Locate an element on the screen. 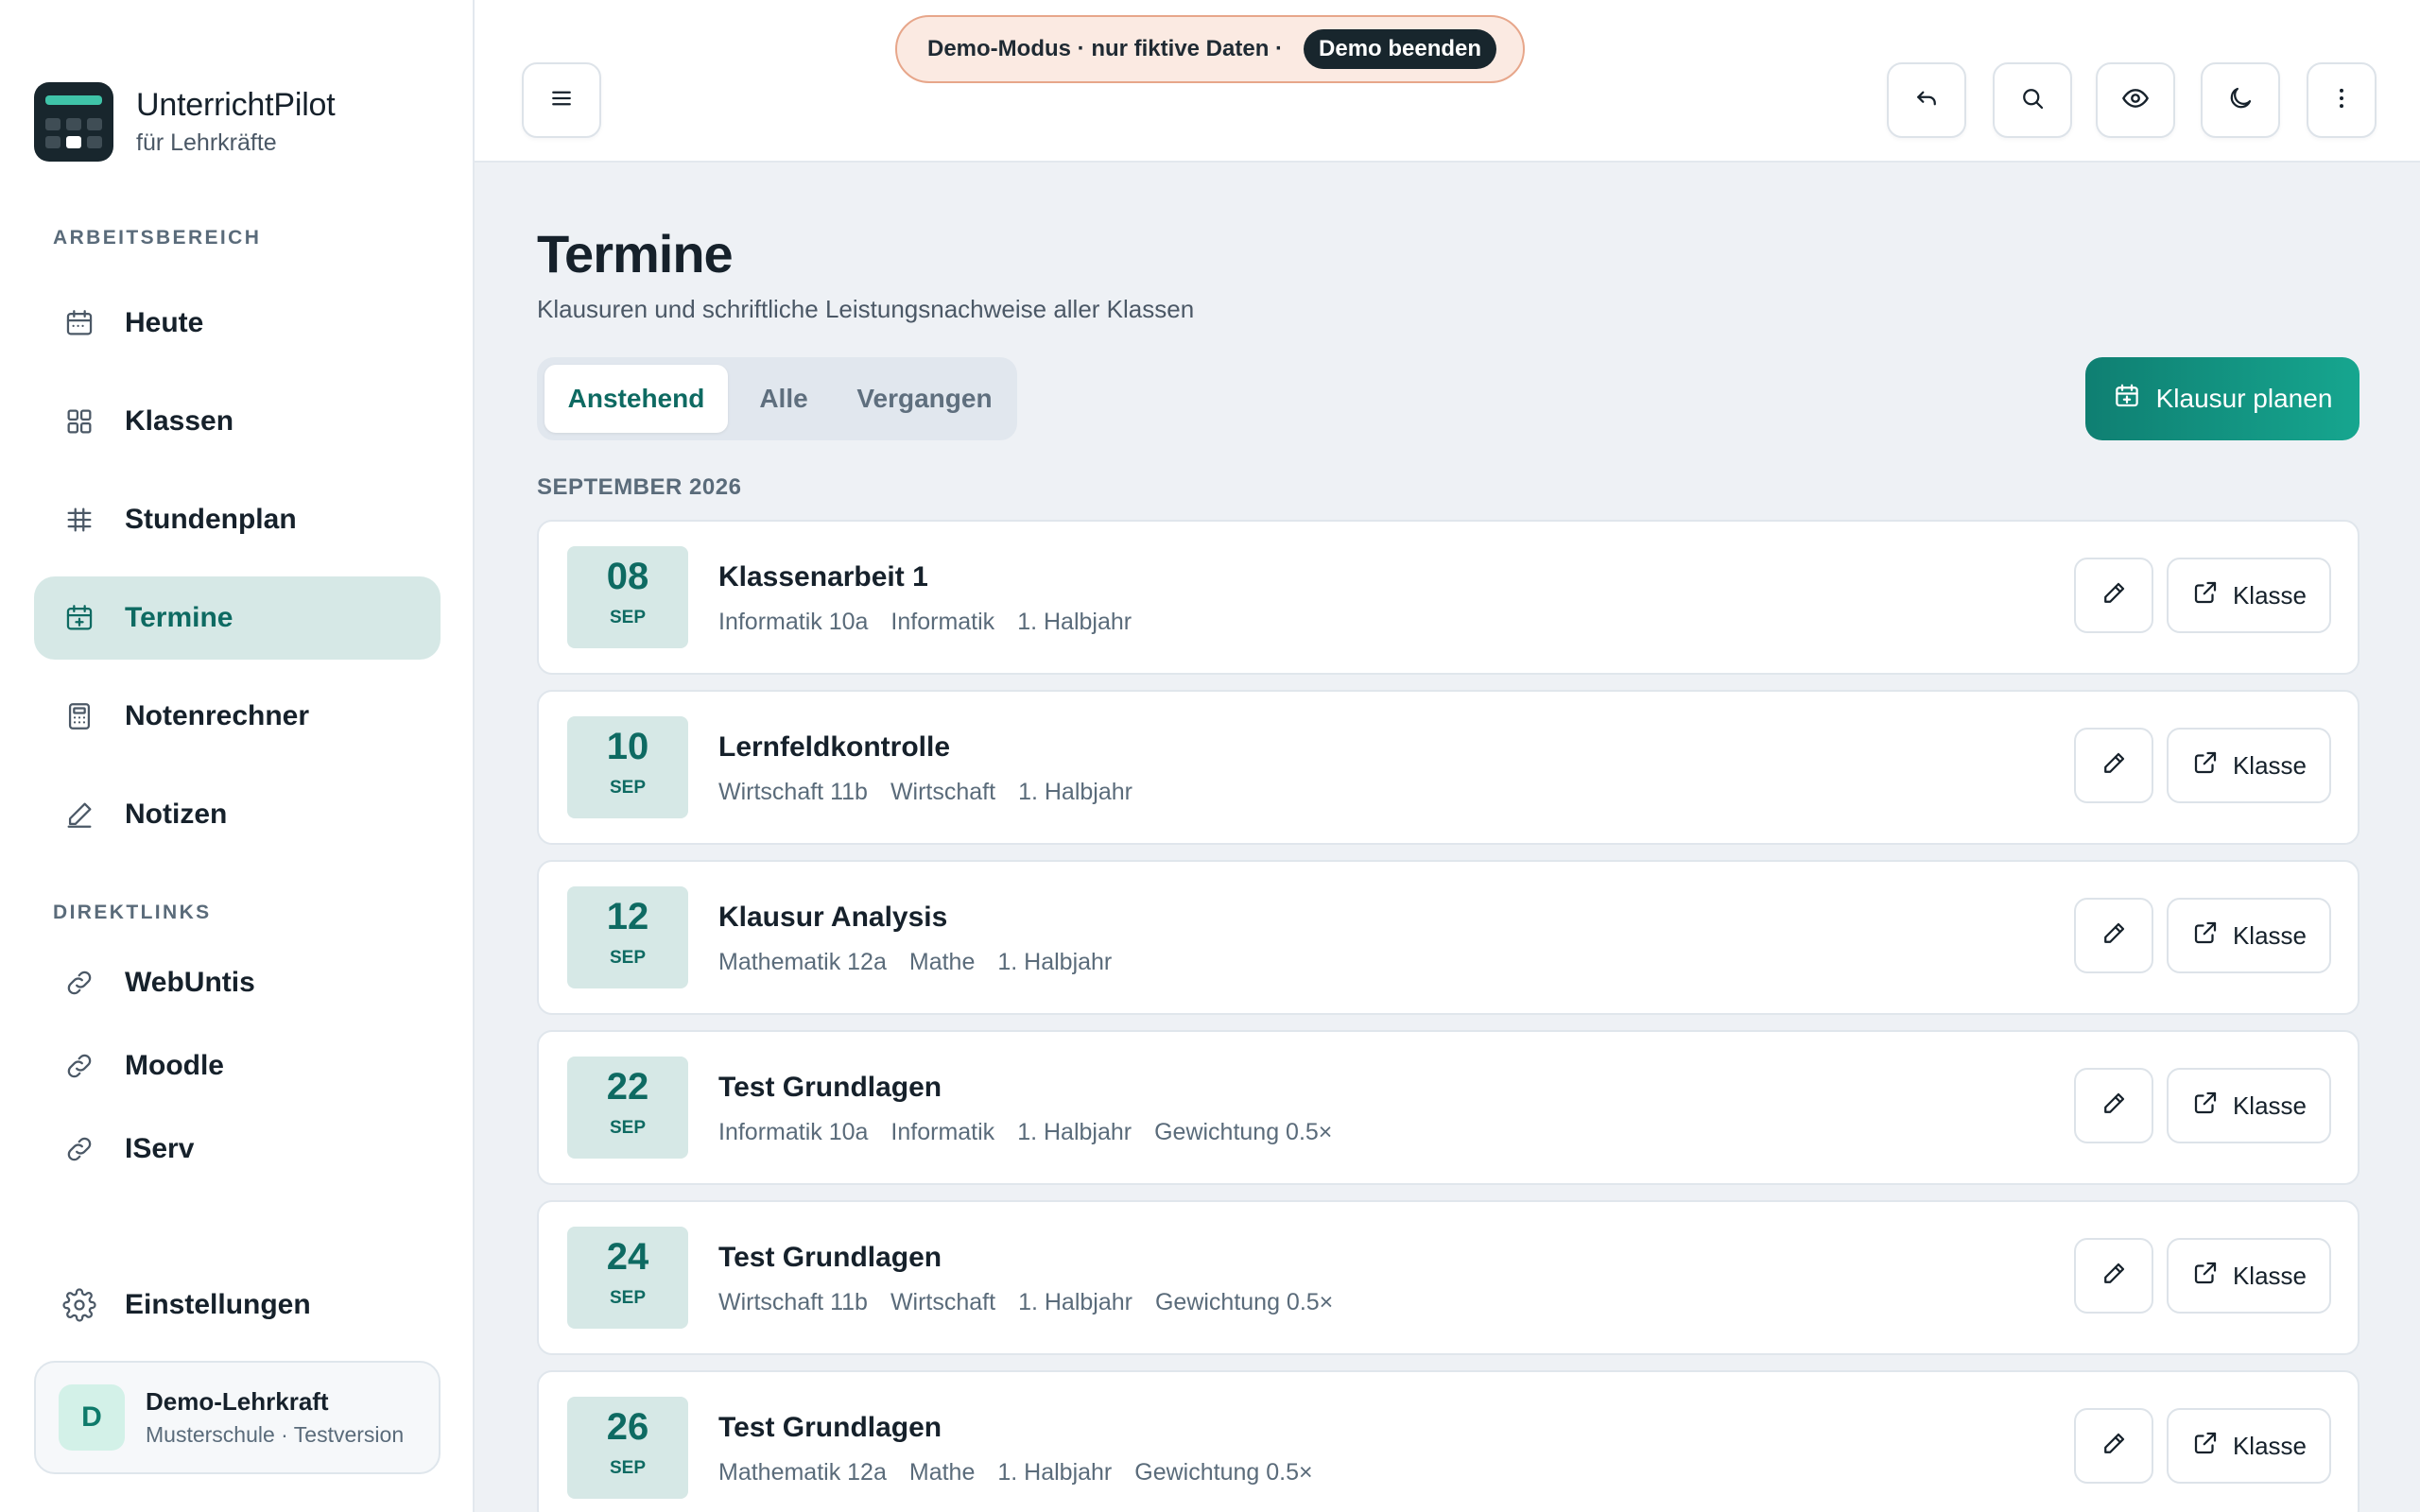  event-meta-item: Mathematik 12a is located at coordinates (802, 1472).